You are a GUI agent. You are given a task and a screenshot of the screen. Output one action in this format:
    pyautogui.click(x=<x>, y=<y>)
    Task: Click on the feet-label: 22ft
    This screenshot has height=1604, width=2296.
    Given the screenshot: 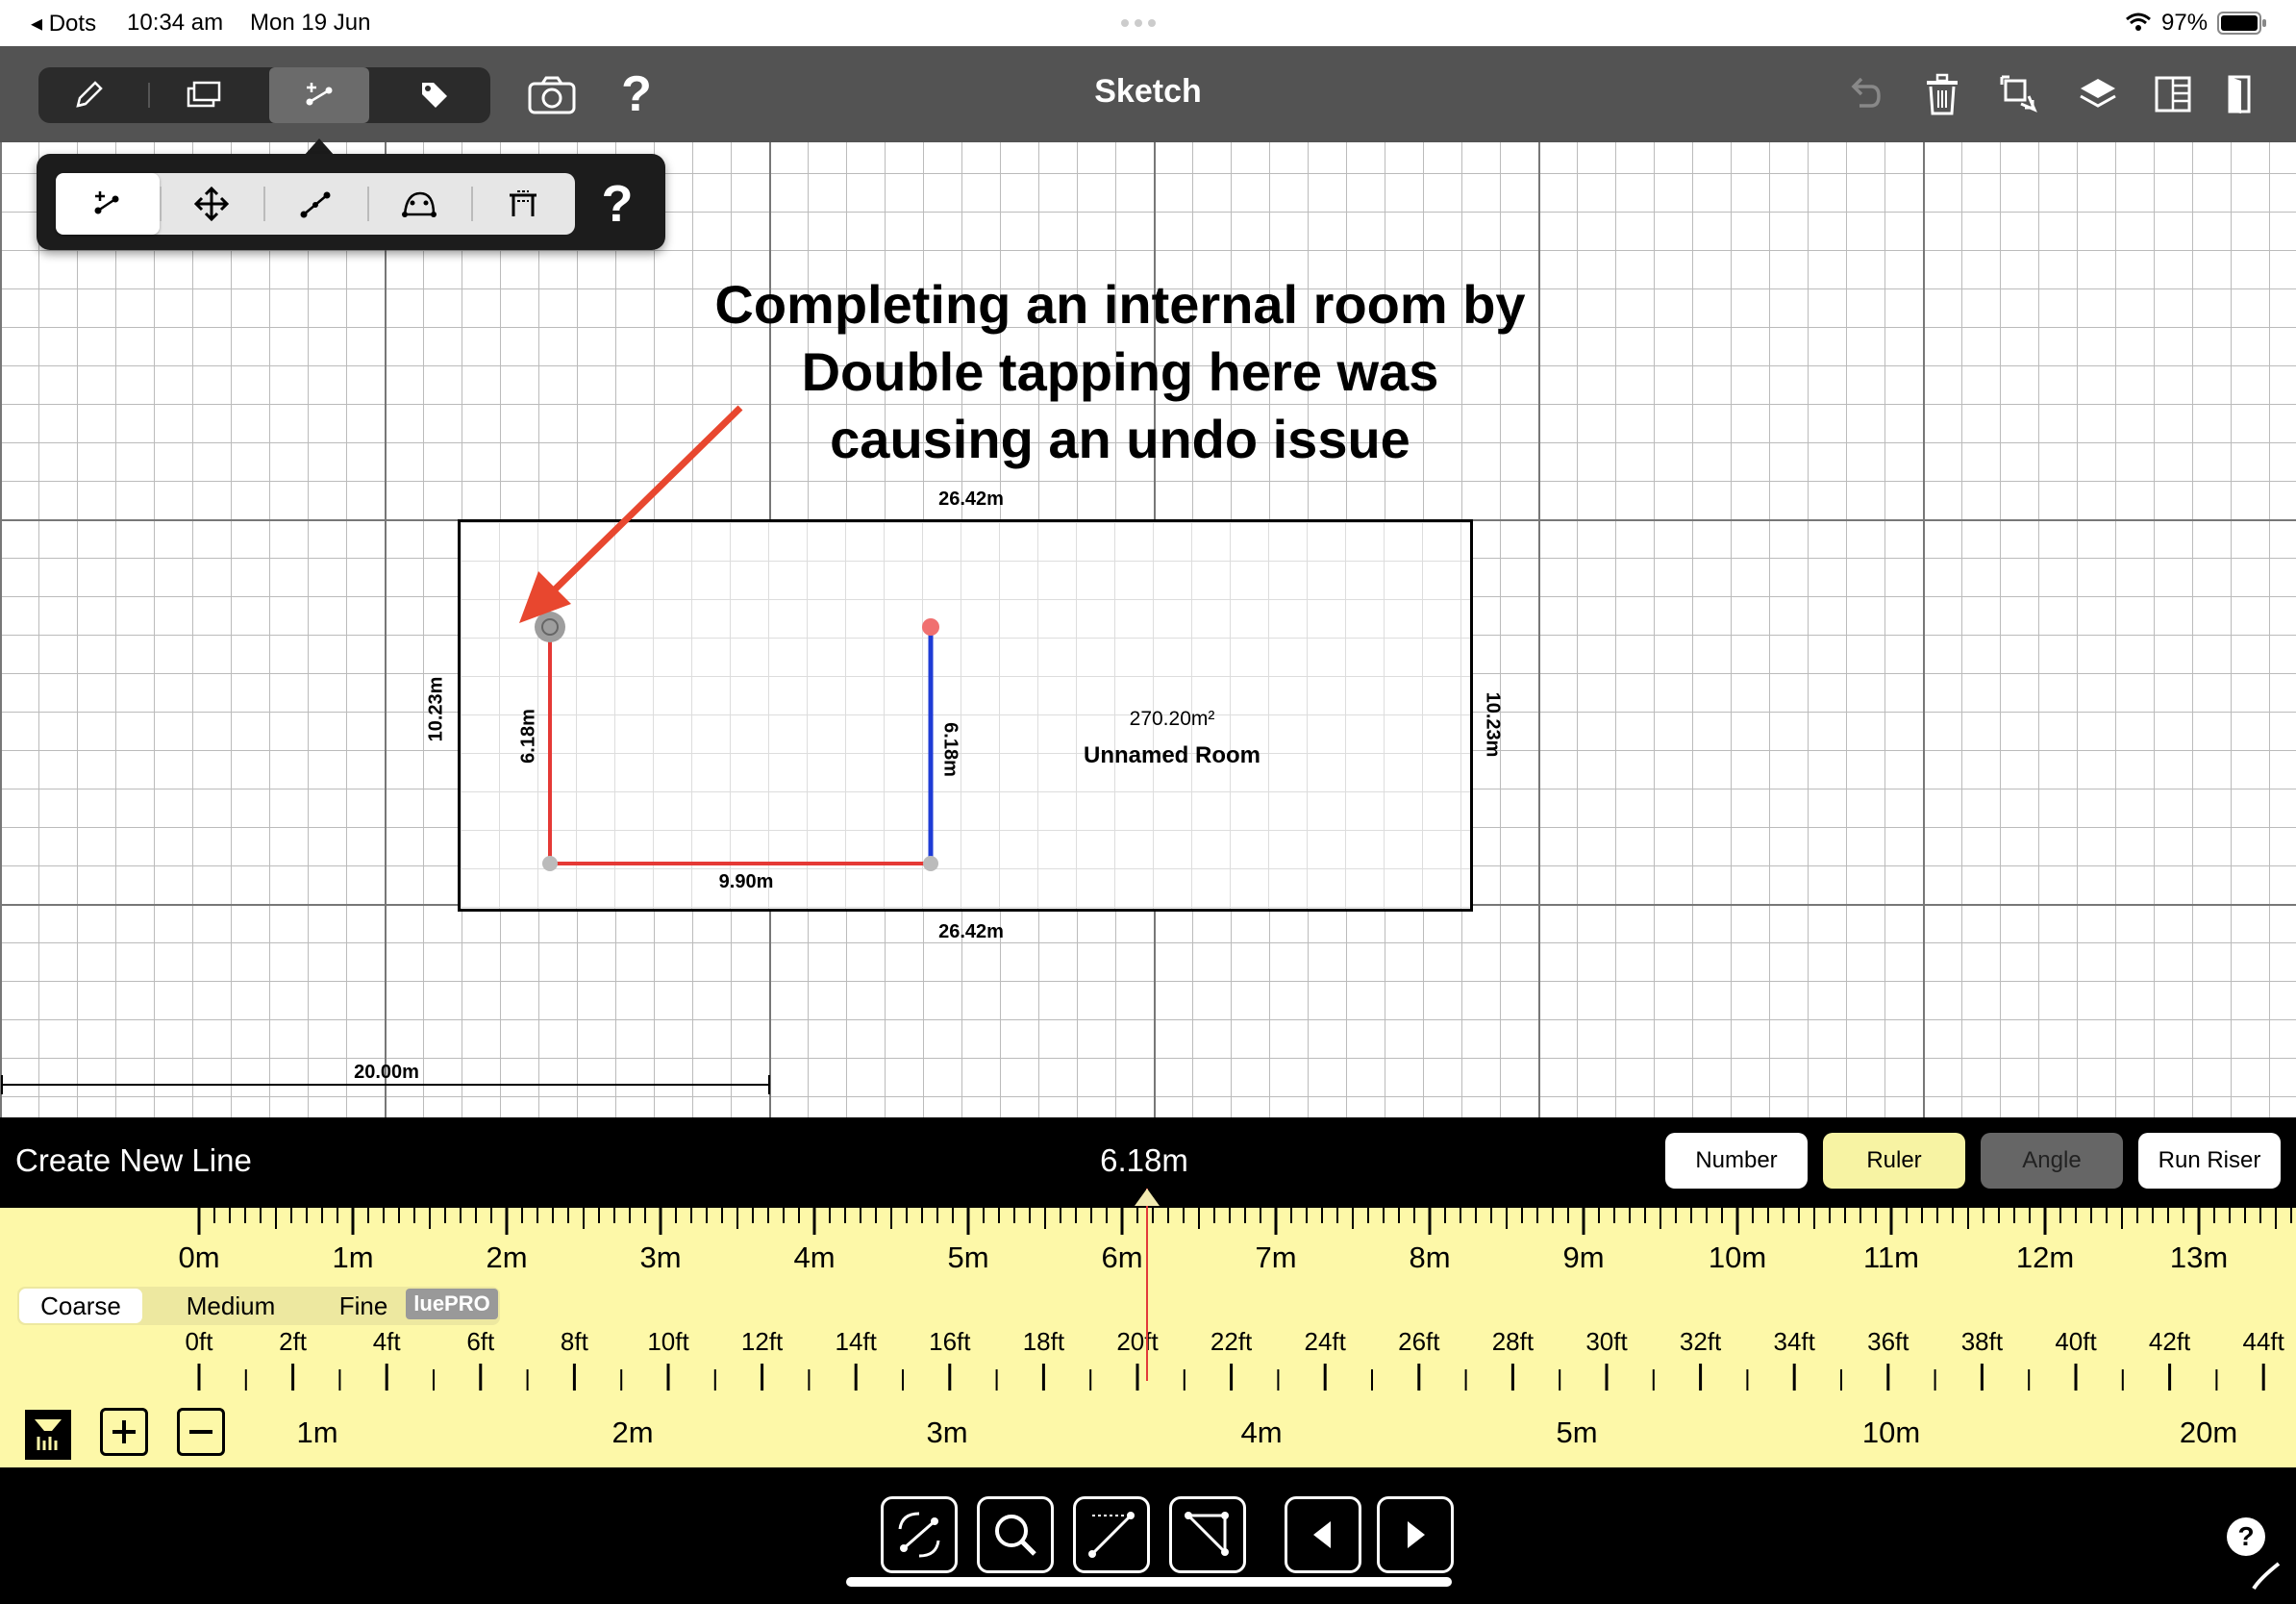 What is the action you would take?
    pyautogui.click(x=1231, y=1341)
    